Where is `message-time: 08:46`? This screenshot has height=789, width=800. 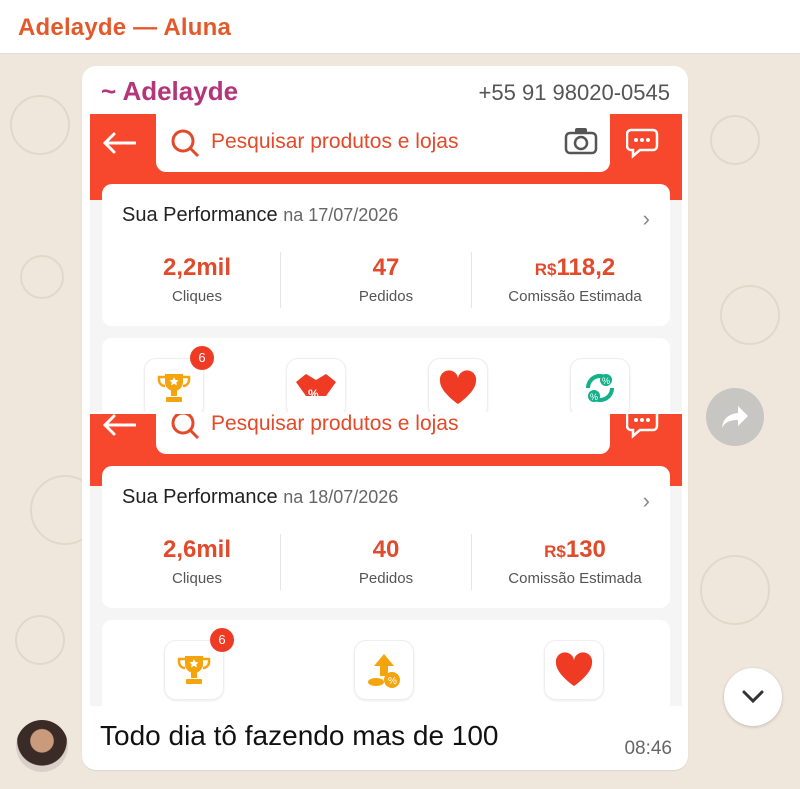
message-time: 08:46 is located at coordinates (648, 748).